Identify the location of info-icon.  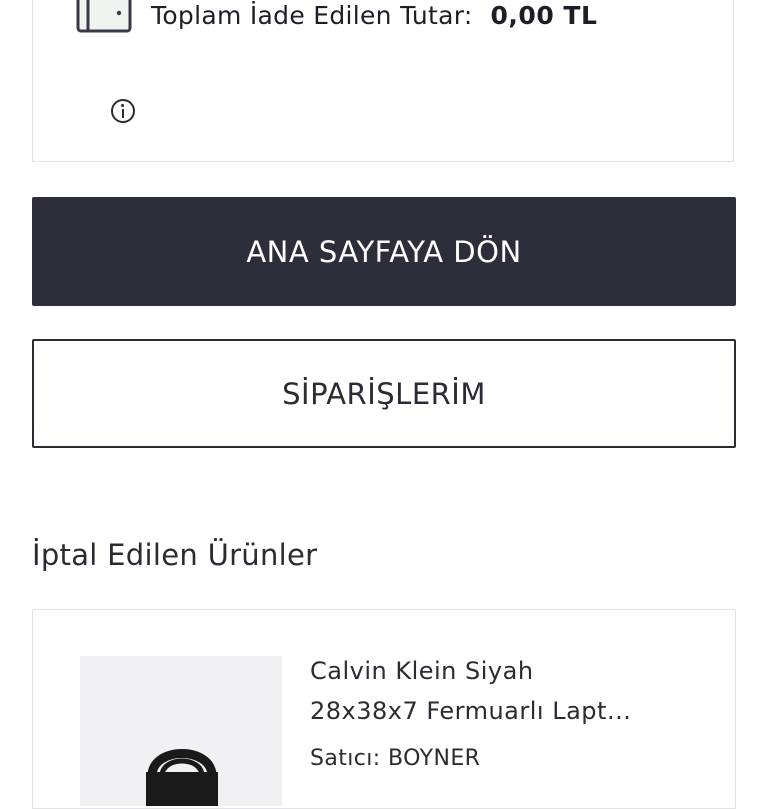
(123, 111).